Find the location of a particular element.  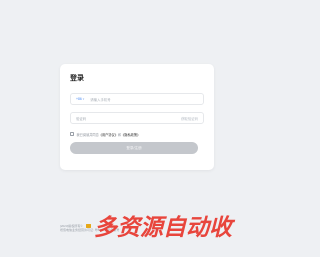

code-field: 验证码 获取验证码 is located at coordinates (137, 118).